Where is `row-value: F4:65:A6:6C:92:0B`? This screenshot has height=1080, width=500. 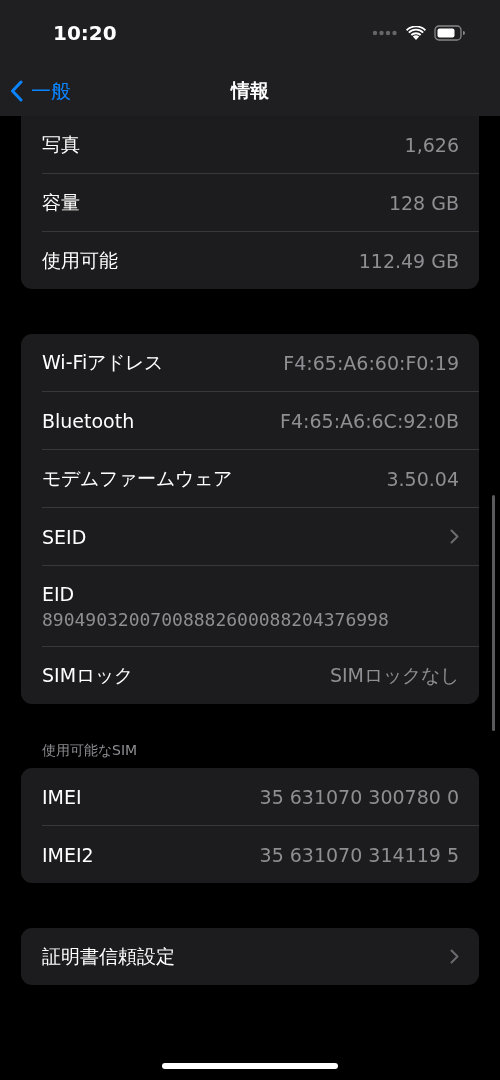 row-value: F4:65:A6:6C:92:0B is located at coordinates (369, 420).